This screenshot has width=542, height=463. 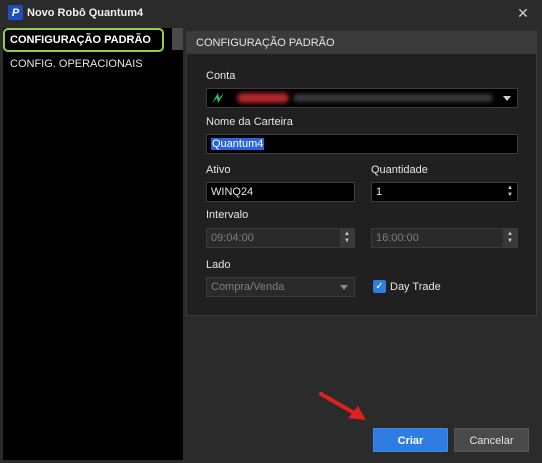 What do you see at coordinates (85, 13) in the screenshot?
I see `window-title: Novo Robô Quantum4` at bounding box center [85, 13].